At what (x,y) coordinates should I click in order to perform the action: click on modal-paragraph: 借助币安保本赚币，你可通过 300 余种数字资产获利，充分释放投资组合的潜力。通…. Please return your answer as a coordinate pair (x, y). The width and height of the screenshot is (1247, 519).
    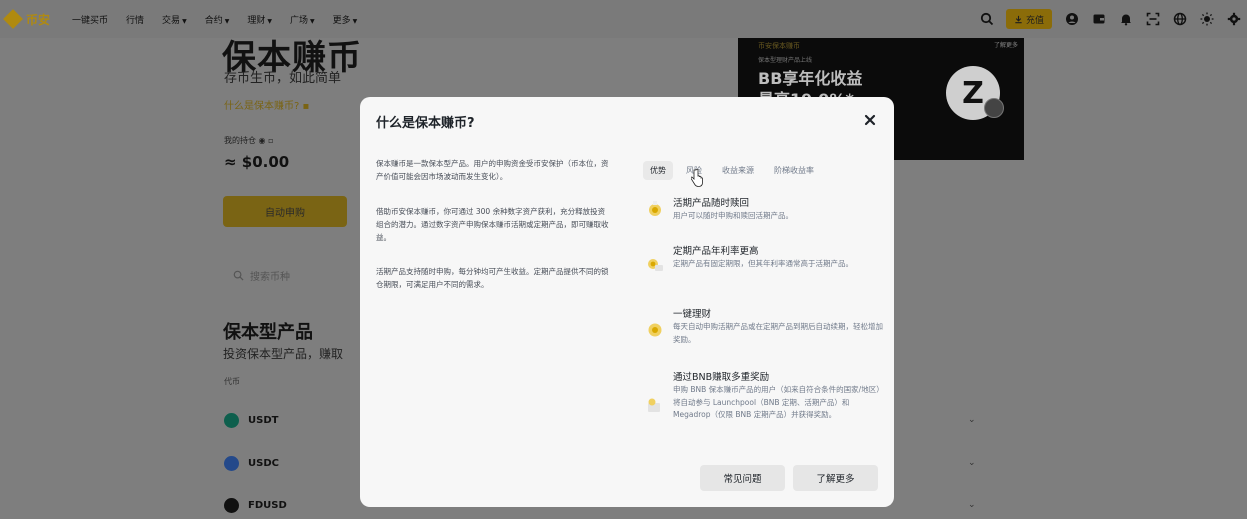
    Looking at the image, I should click on (492, 224).